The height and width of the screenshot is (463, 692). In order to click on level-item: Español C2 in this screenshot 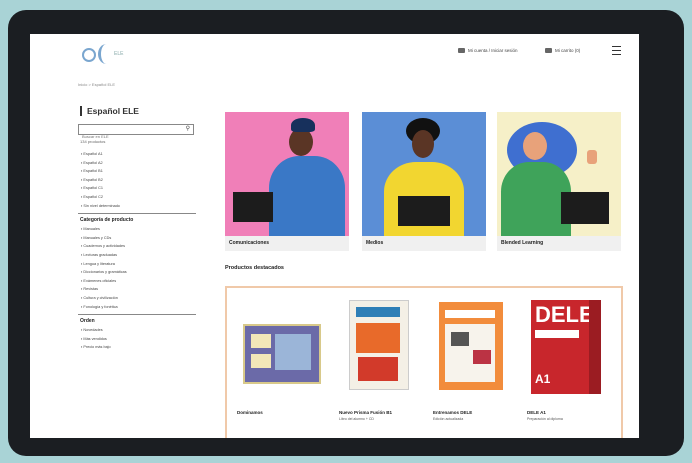, I will do `click(137, 197)`.